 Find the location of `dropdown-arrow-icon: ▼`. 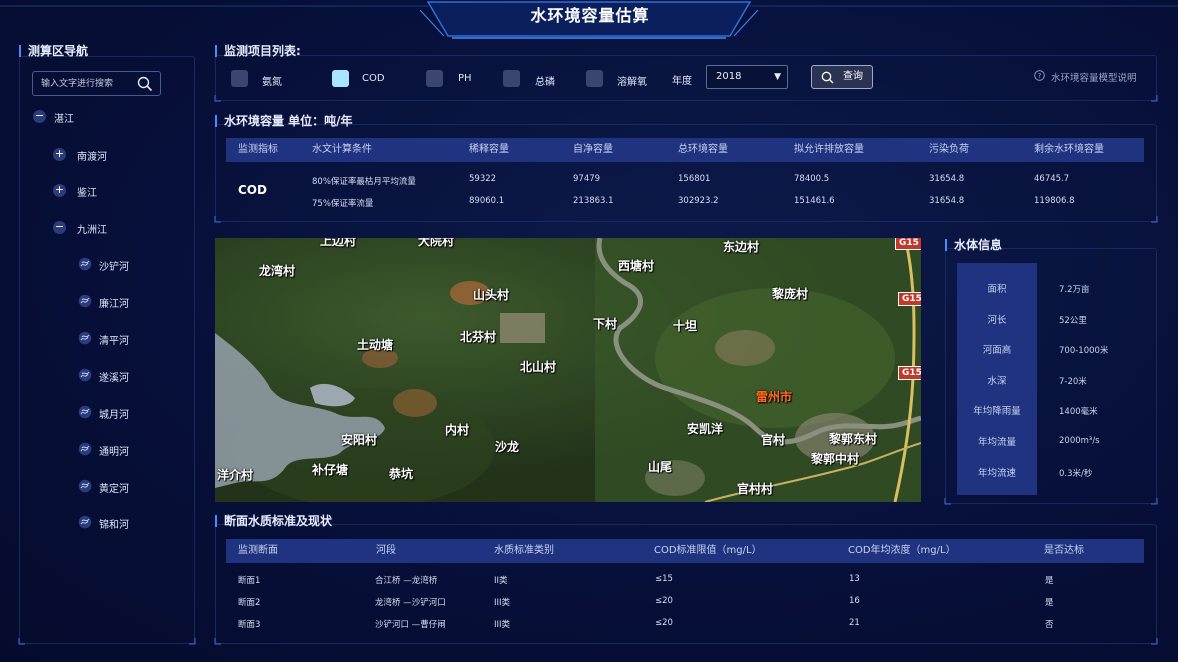

dropdown-arrow-icon: ▼ is located at coordinates (777, 77).